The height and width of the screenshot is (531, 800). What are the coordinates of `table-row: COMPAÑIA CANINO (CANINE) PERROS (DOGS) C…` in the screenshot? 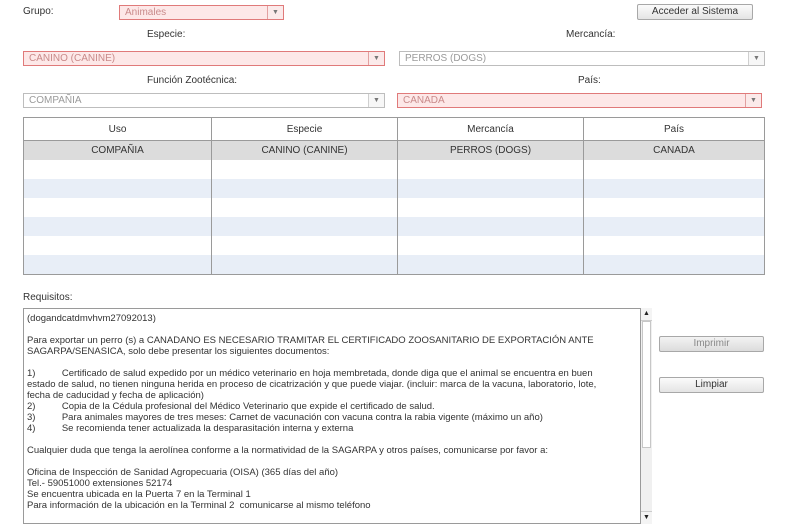 It's located at (394, 150).